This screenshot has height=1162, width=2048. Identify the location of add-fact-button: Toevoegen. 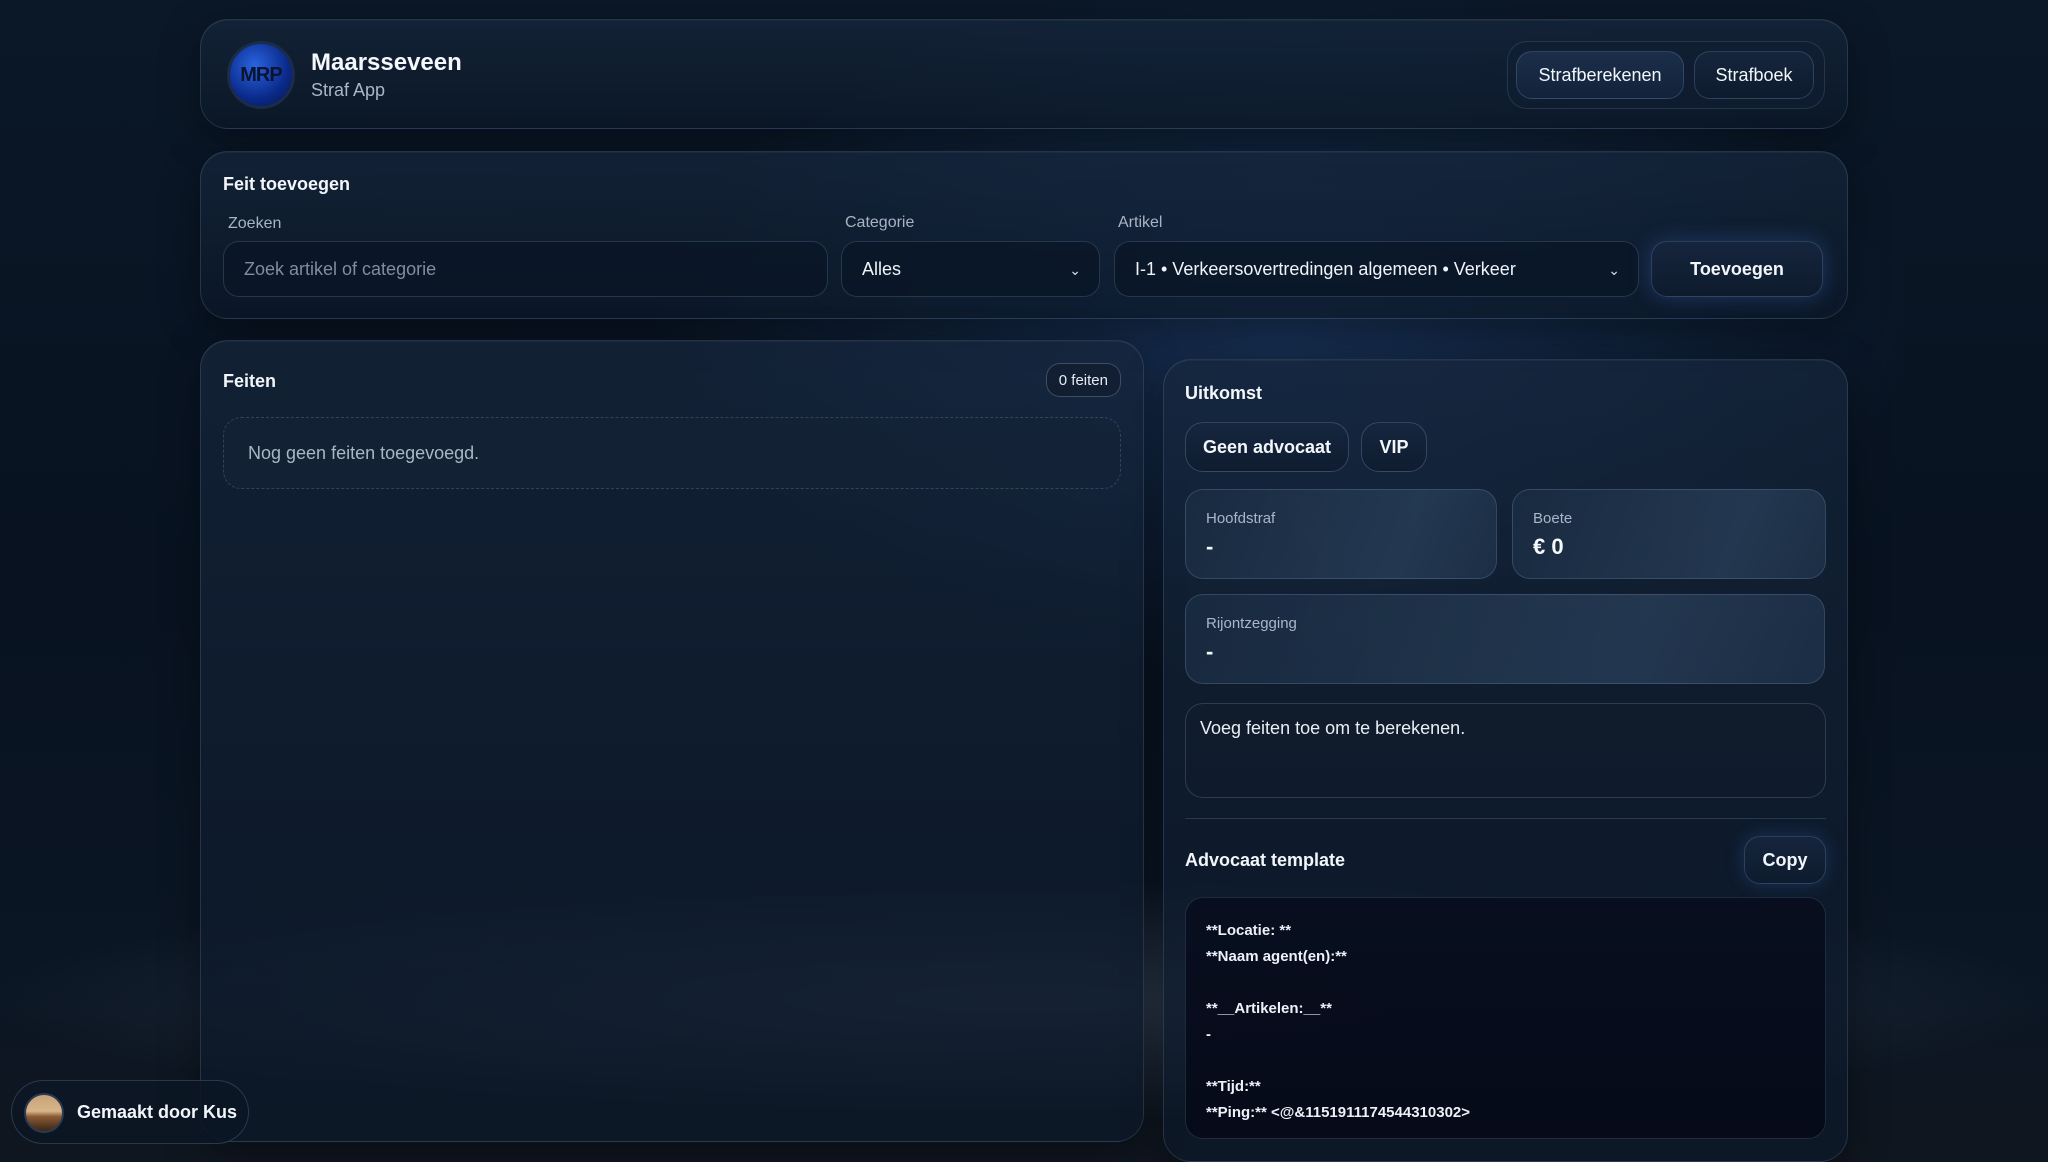
(1737, 269).